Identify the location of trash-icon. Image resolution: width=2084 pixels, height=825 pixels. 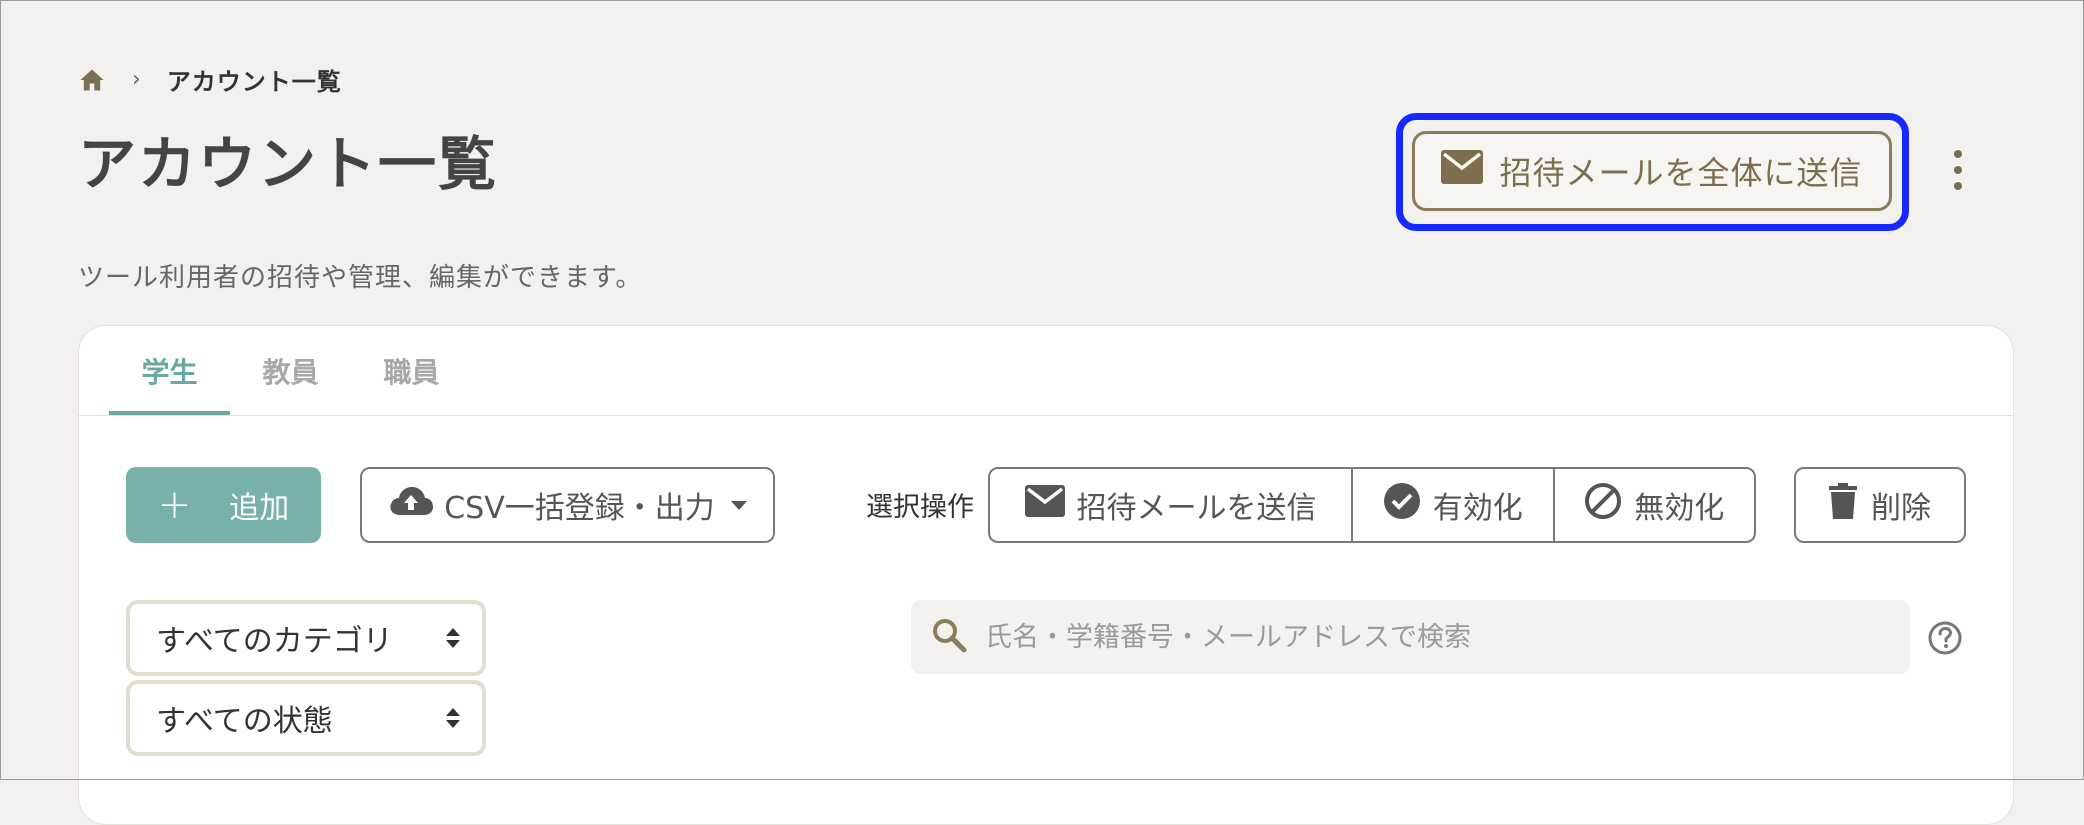
(1843, 505).